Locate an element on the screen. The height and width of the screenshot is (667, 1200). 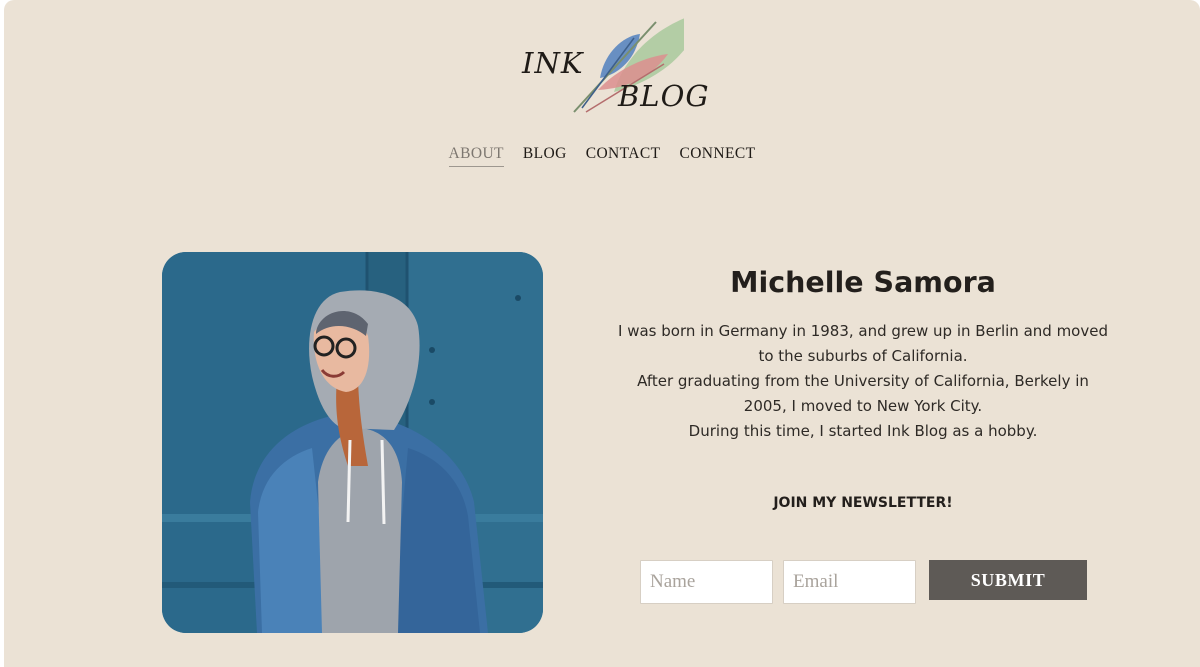
logo-word-blog: BLOG is located at coordinates (664, 96).